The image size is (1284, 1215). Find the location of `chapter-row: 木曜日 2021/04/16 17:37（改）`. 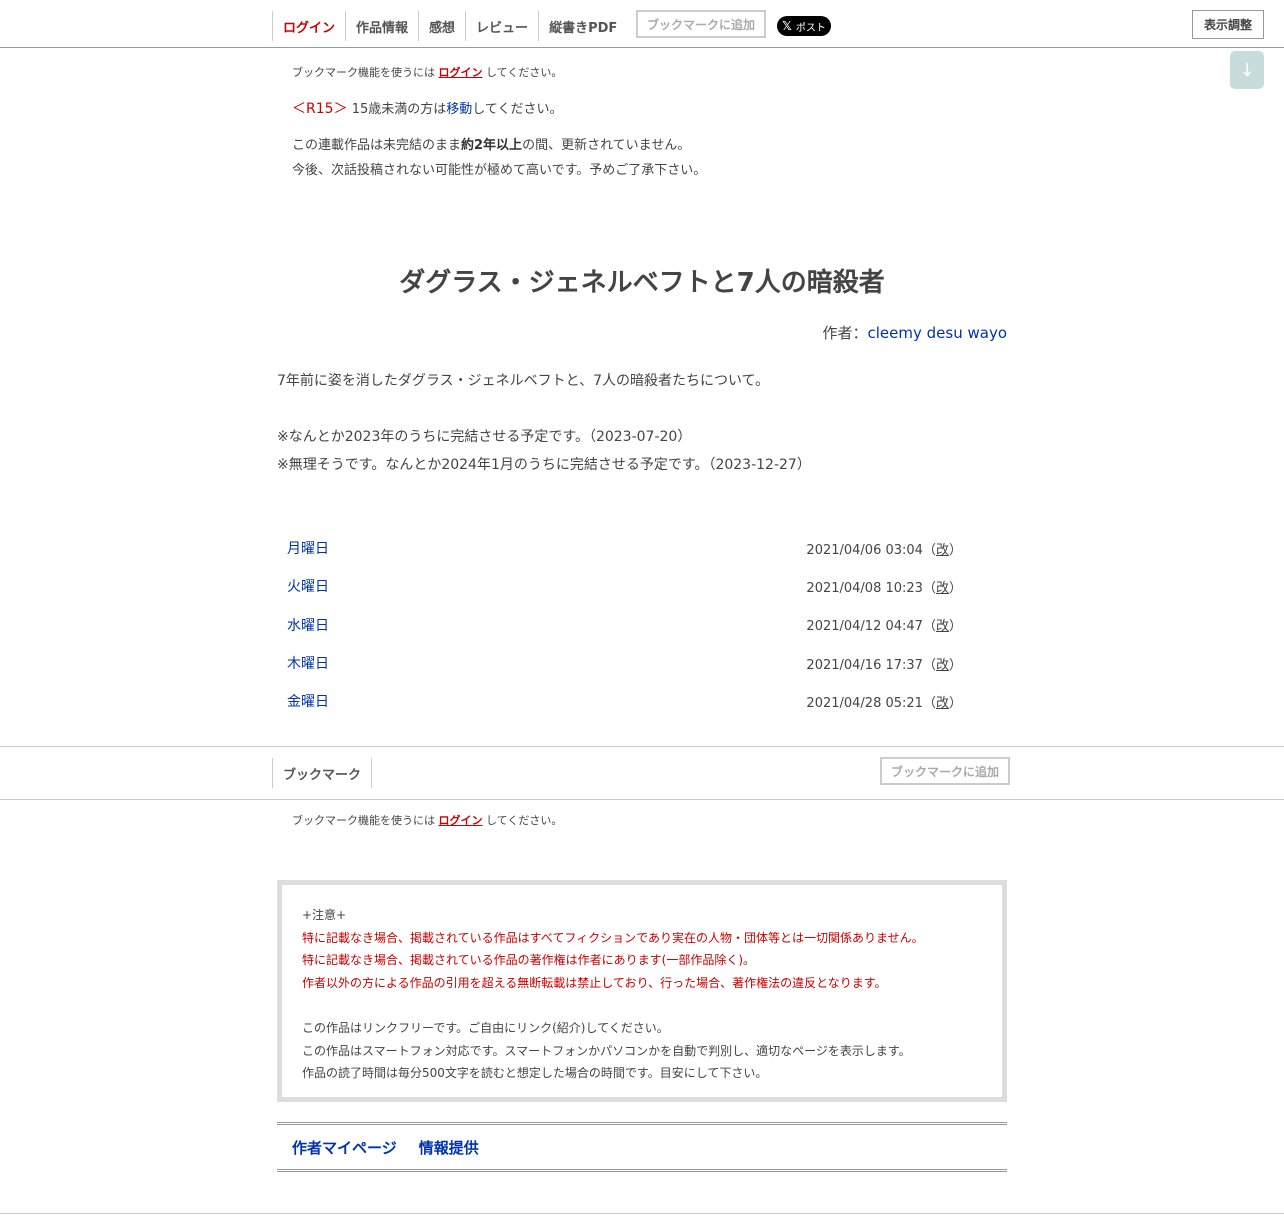

chapter-row: 木曜日 2021/04/16 17:37（改） is located at coordinates (642, 663).